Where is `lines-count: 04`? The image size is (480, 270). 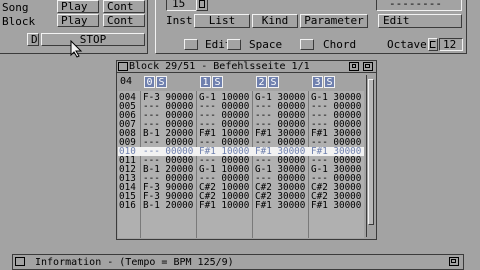 lines-count: 04 is located at coordinates (126, 81).